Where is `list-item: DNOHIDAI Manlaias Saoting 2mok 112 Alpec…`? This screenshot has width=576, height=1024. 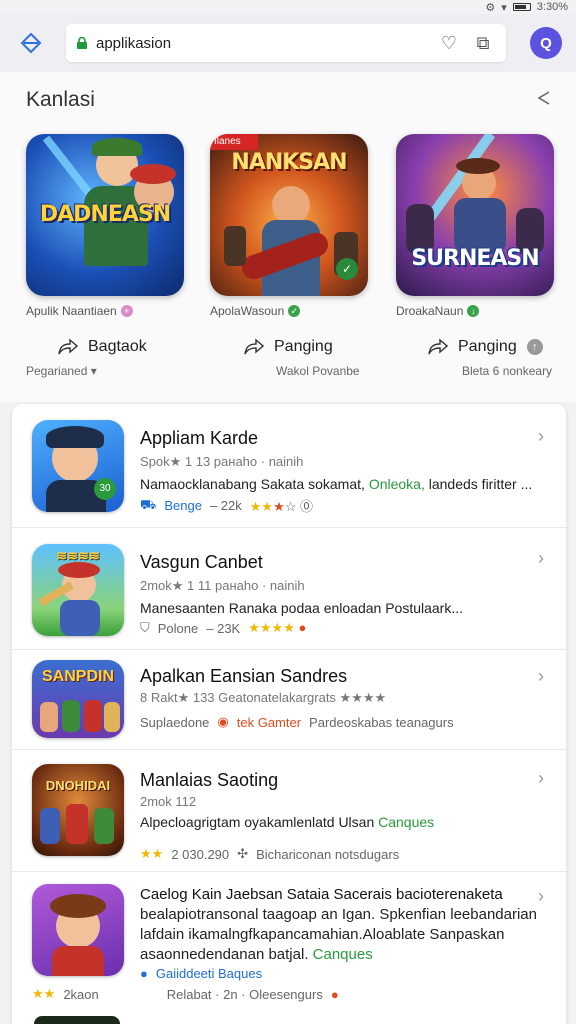 list-item: DNOHIDAI Manlaias Saoting 2mok 112 Alpec… is located at coordinates (289, 811).